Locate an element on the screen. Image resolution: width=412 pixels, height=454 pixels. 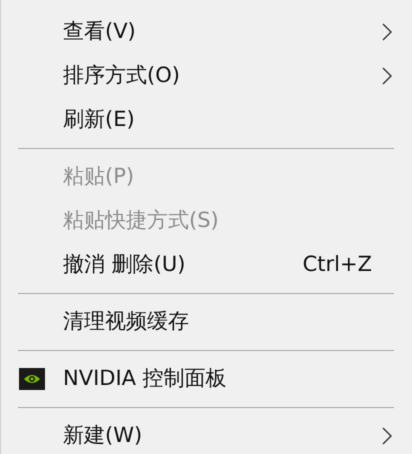
menu-item: 清理视频缓存 is located at coordinates (206, 322).